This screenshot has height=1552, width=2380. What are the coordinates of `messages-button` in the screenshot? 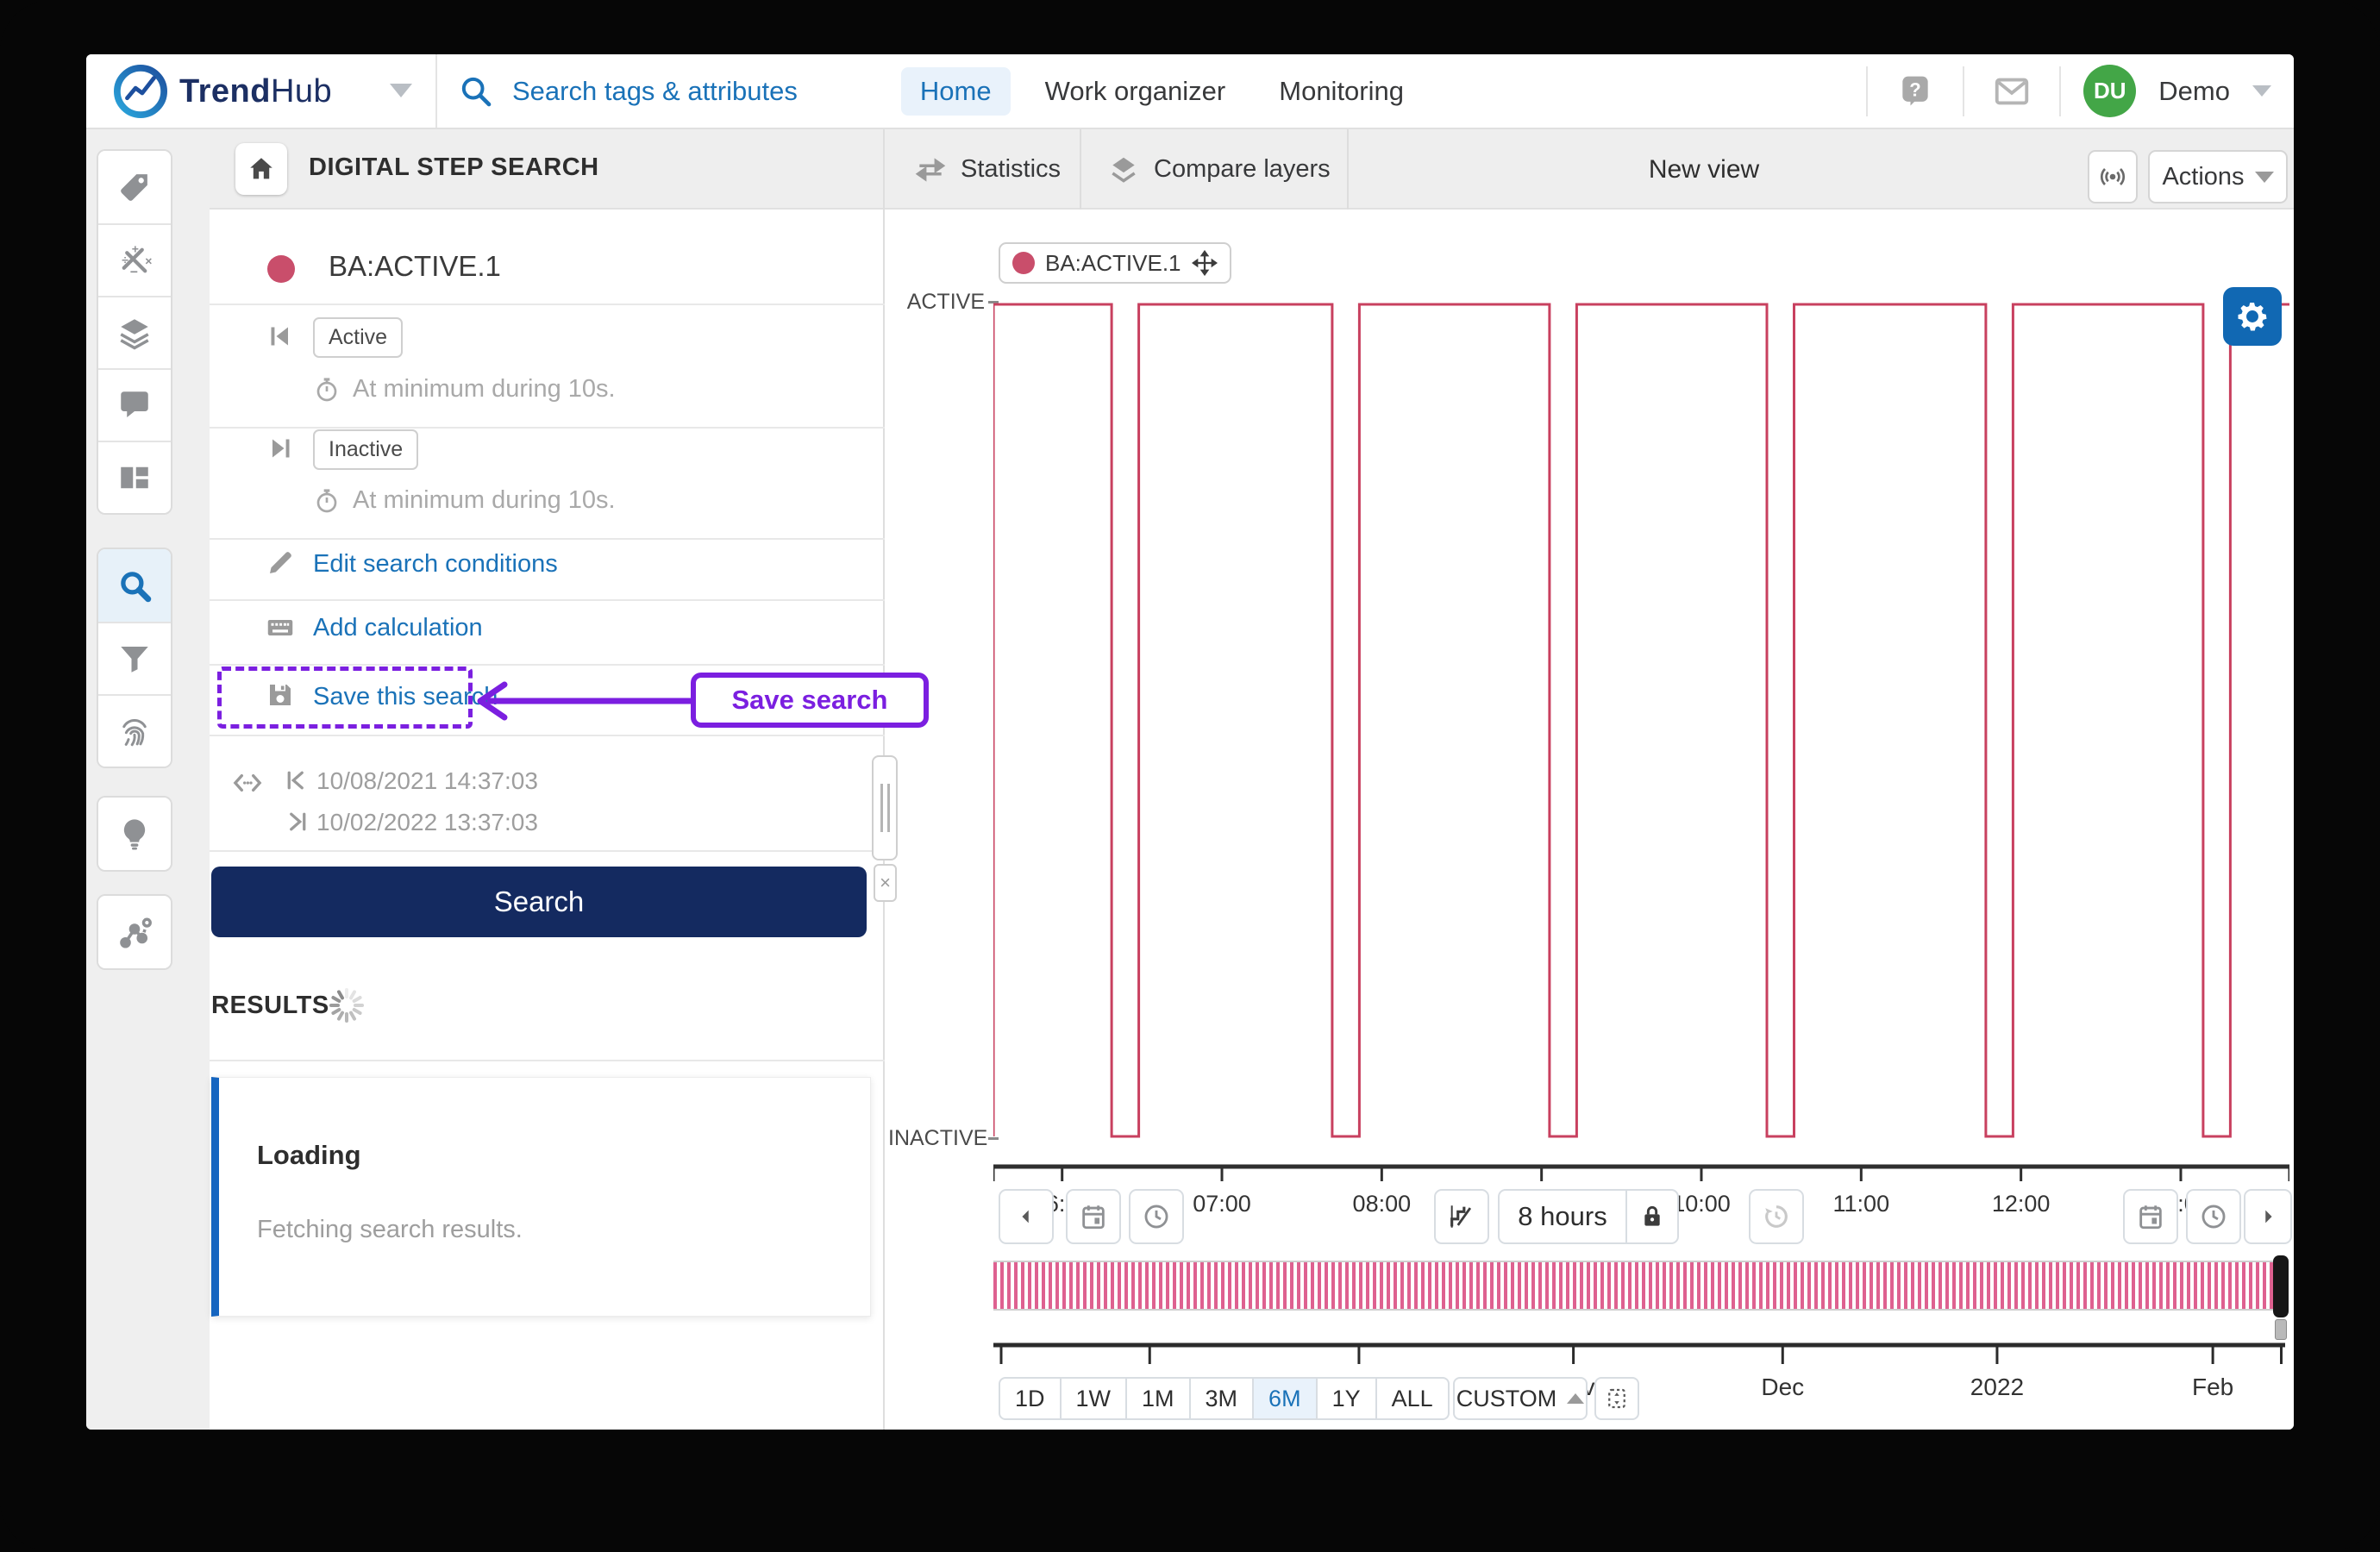 It's located at (2012, 91).